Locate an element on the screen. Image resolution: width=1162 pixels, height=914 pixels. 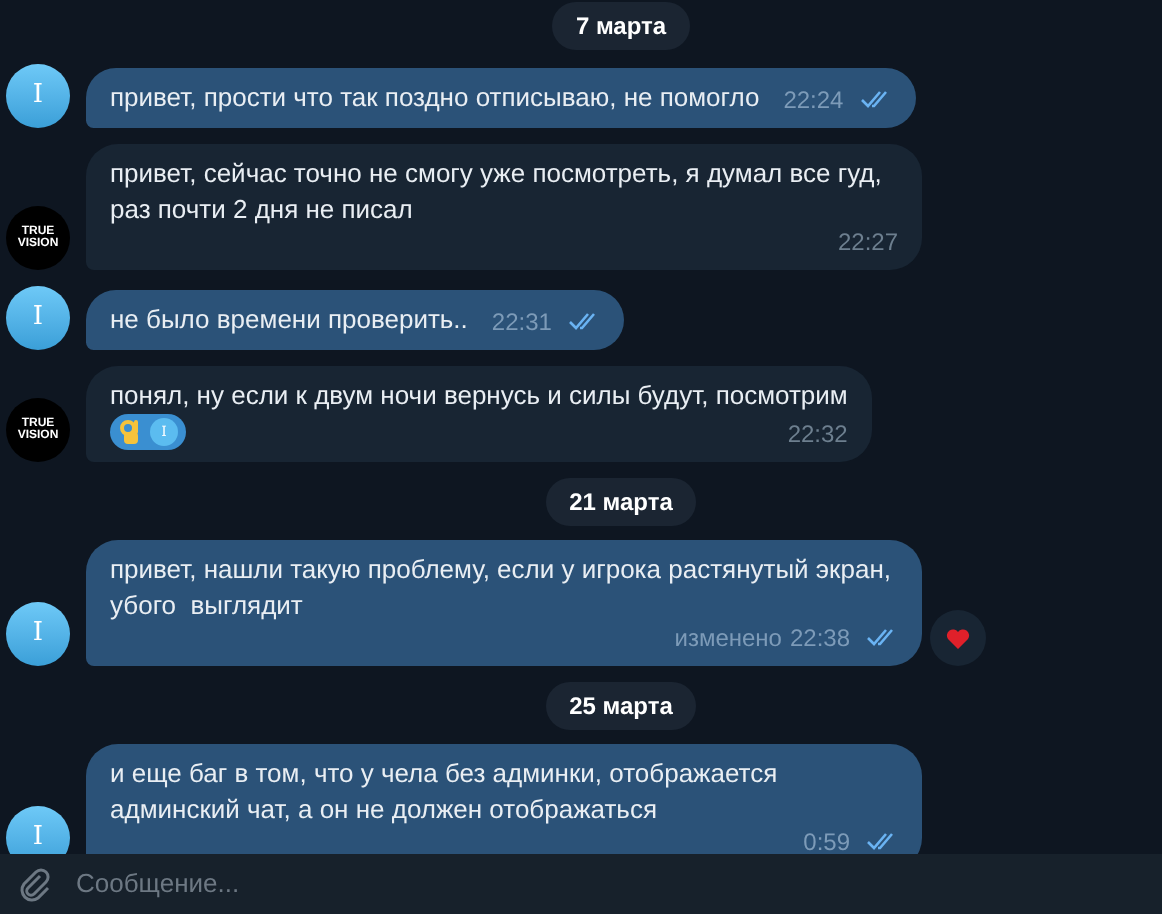
date-label: 7 марта is located at coordinates (621, 26).